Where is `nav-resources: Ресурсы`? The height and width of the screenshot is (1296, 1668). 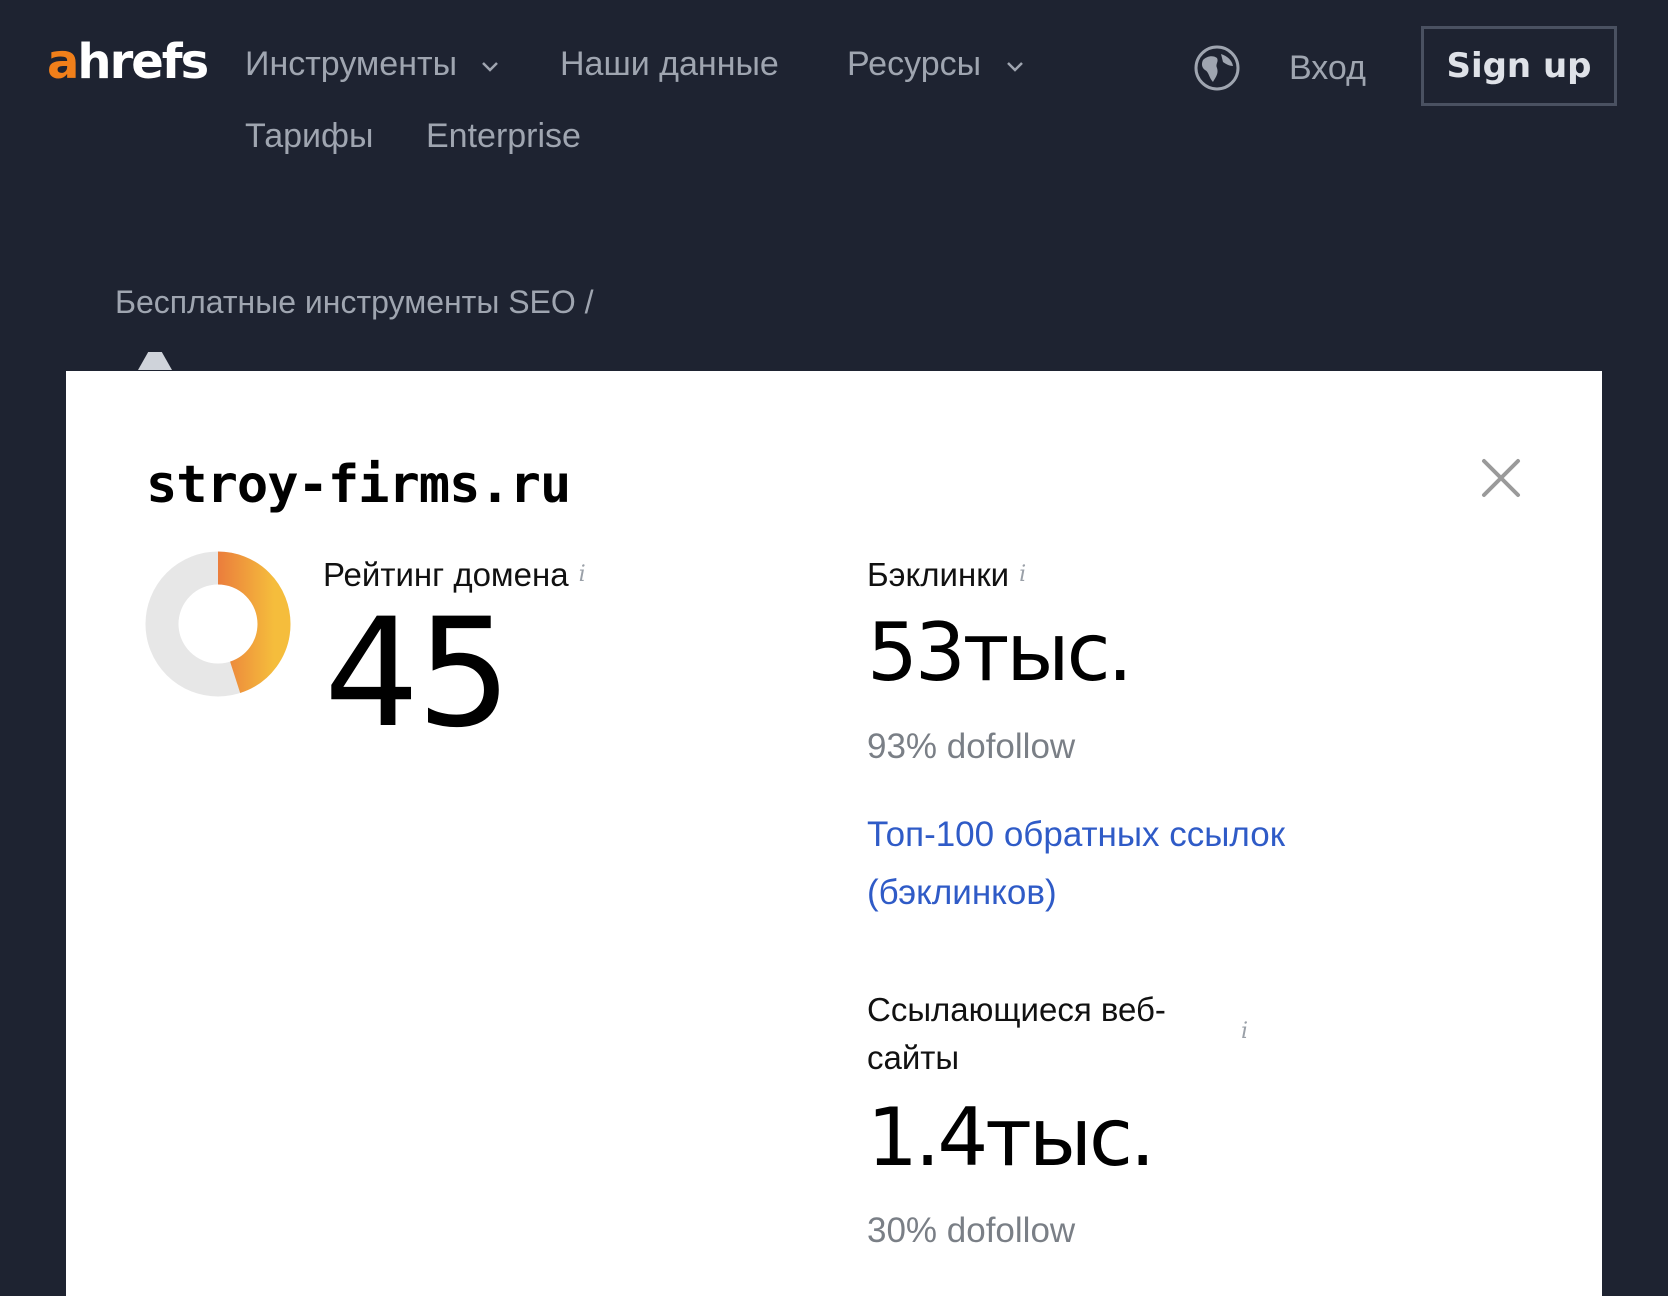
nav-resources: Ресурсы is located at coordinates (936, 64).